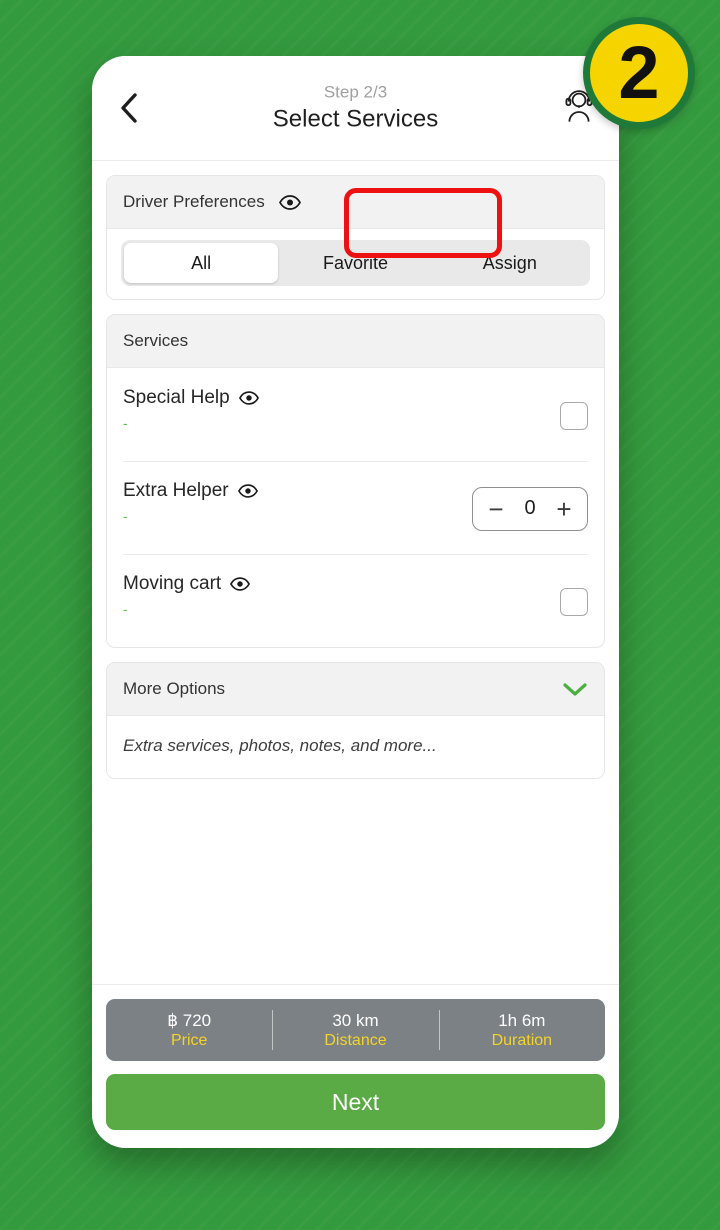 This screenshot has width=720, height=1230. I want to click on summary-duration: 1h 6m Duration, so click(521, 1030).